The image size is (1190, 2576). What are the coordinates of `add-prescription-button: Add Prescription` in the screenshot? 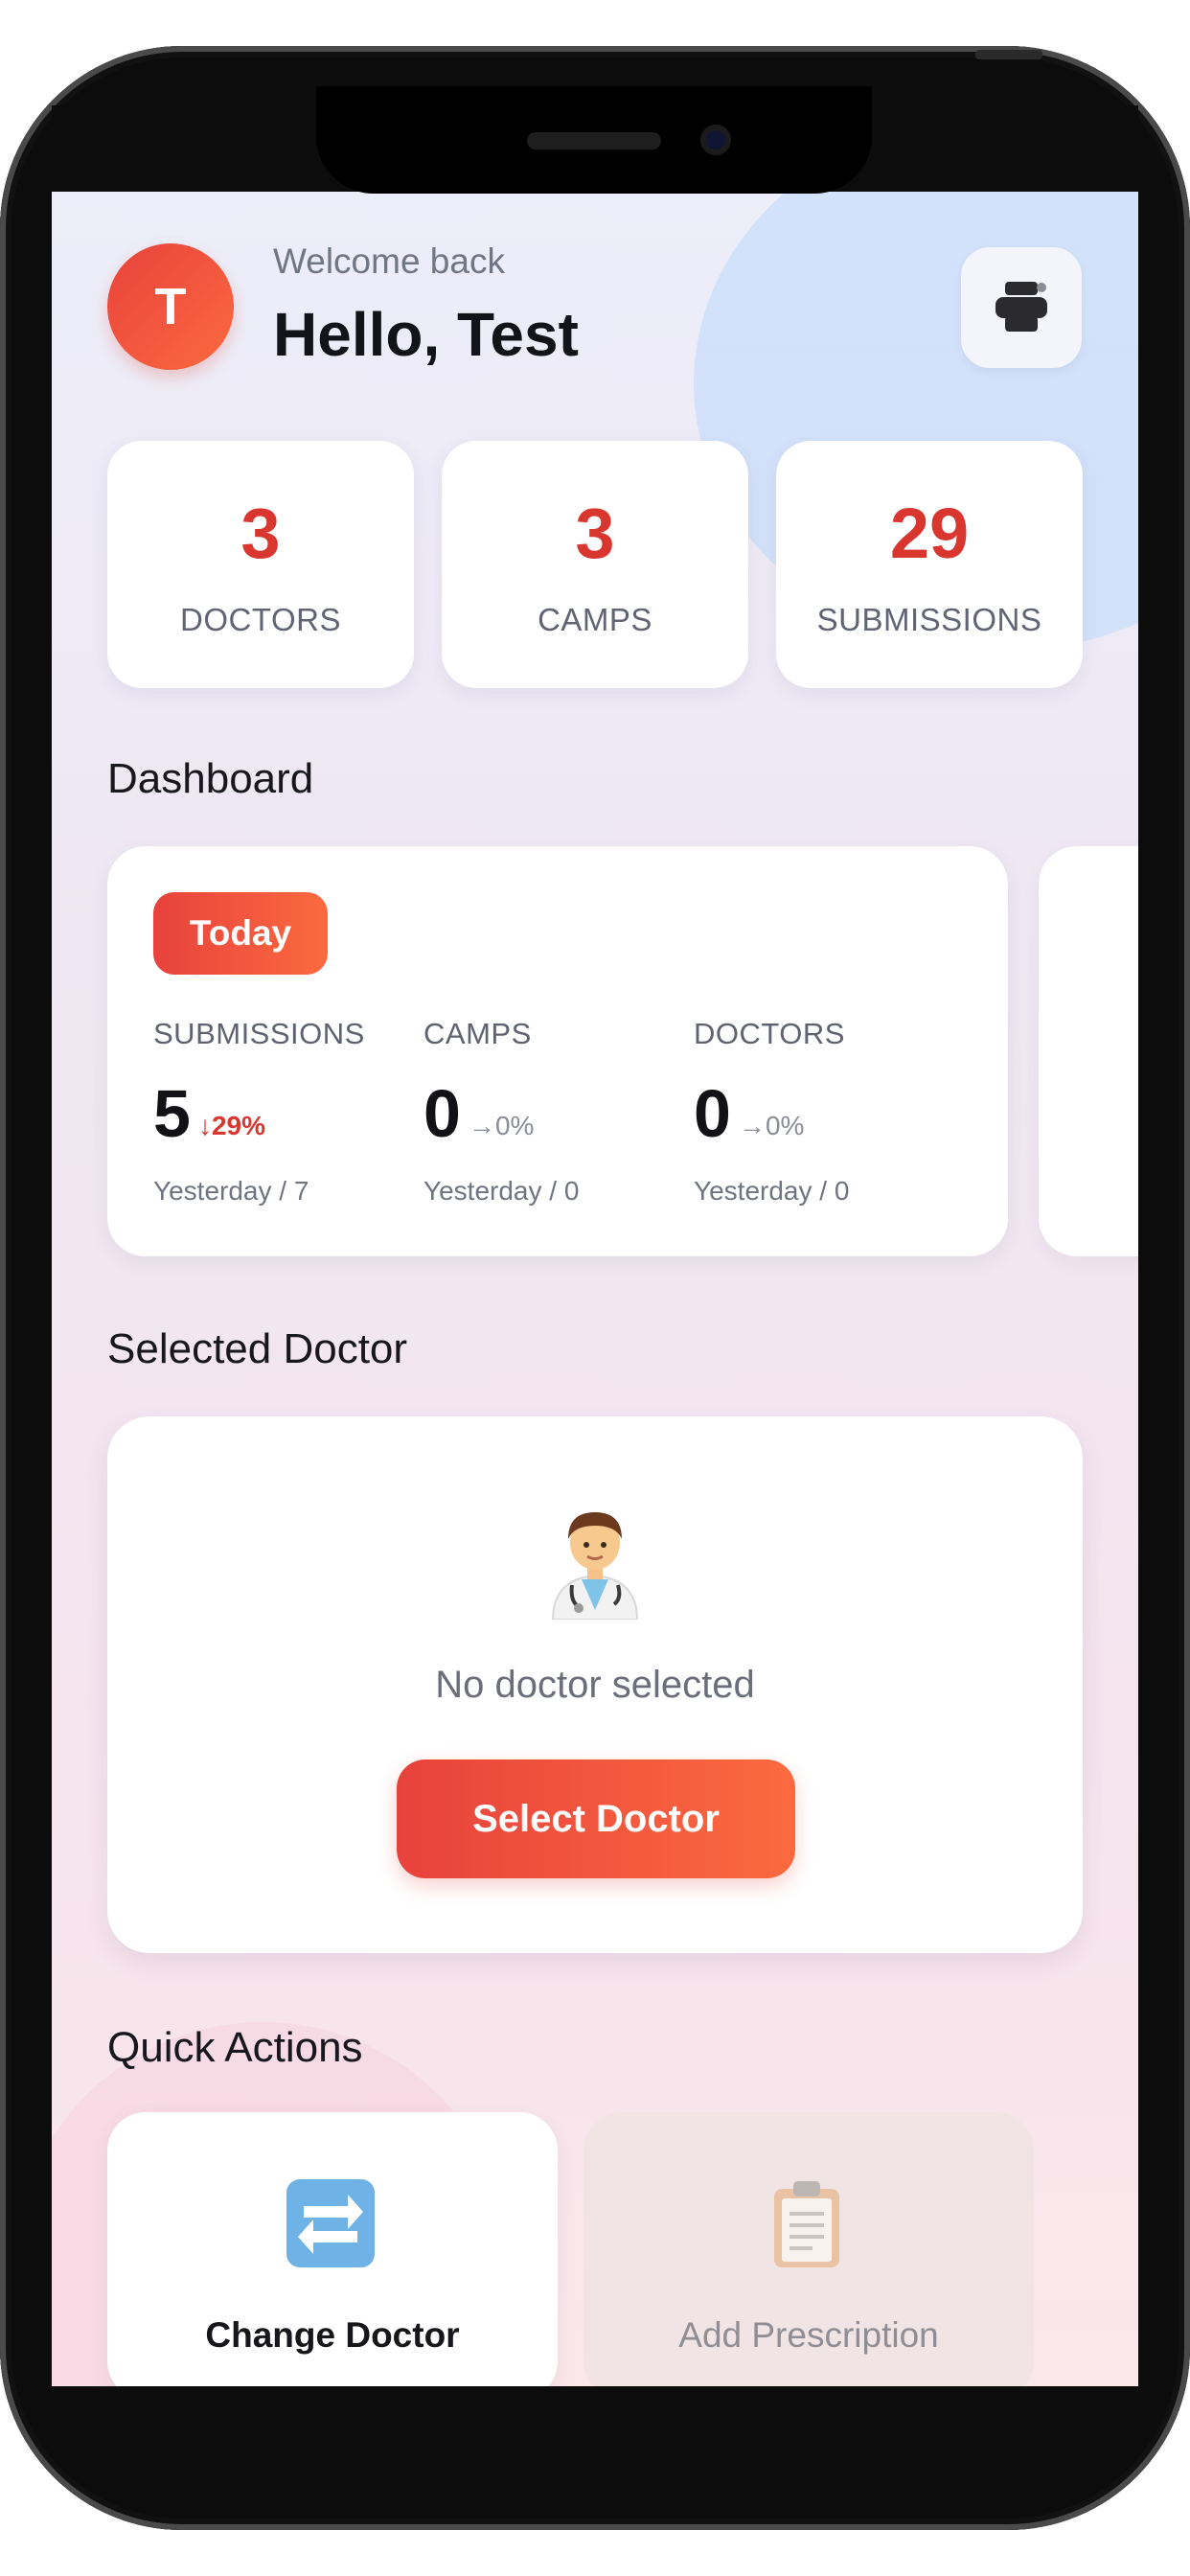 It's located at (809, 2249).